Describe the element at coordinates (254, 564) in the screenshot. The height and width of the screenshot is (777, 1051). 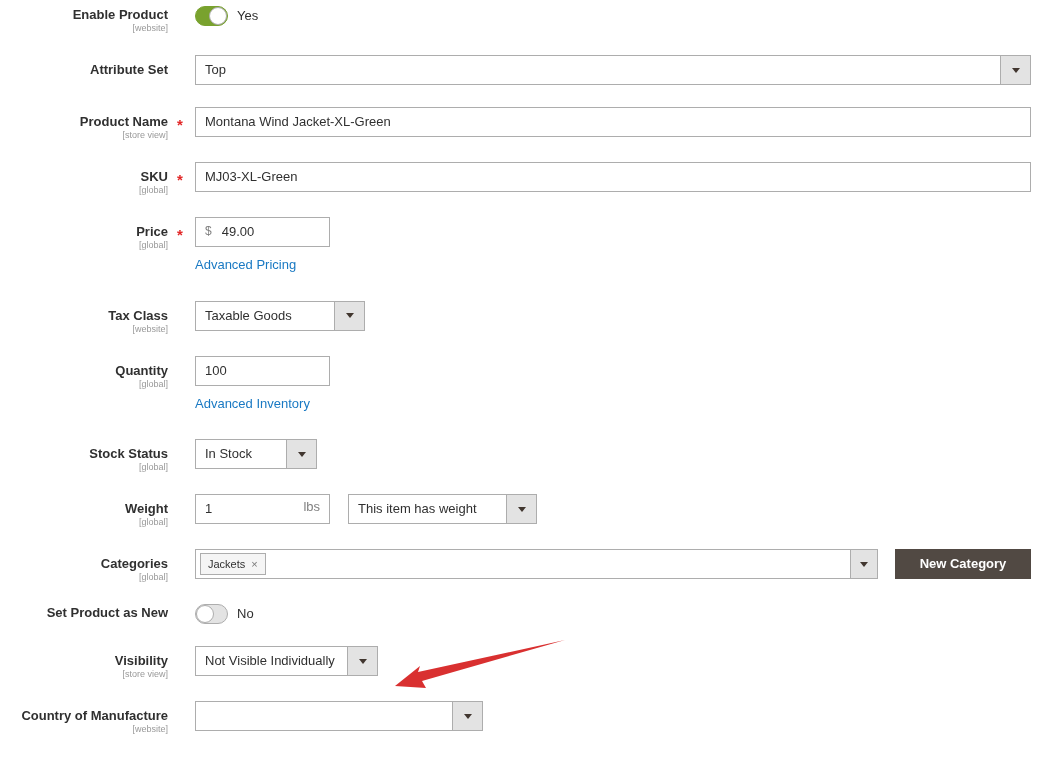
I see `remove-icon: ×` at that location.